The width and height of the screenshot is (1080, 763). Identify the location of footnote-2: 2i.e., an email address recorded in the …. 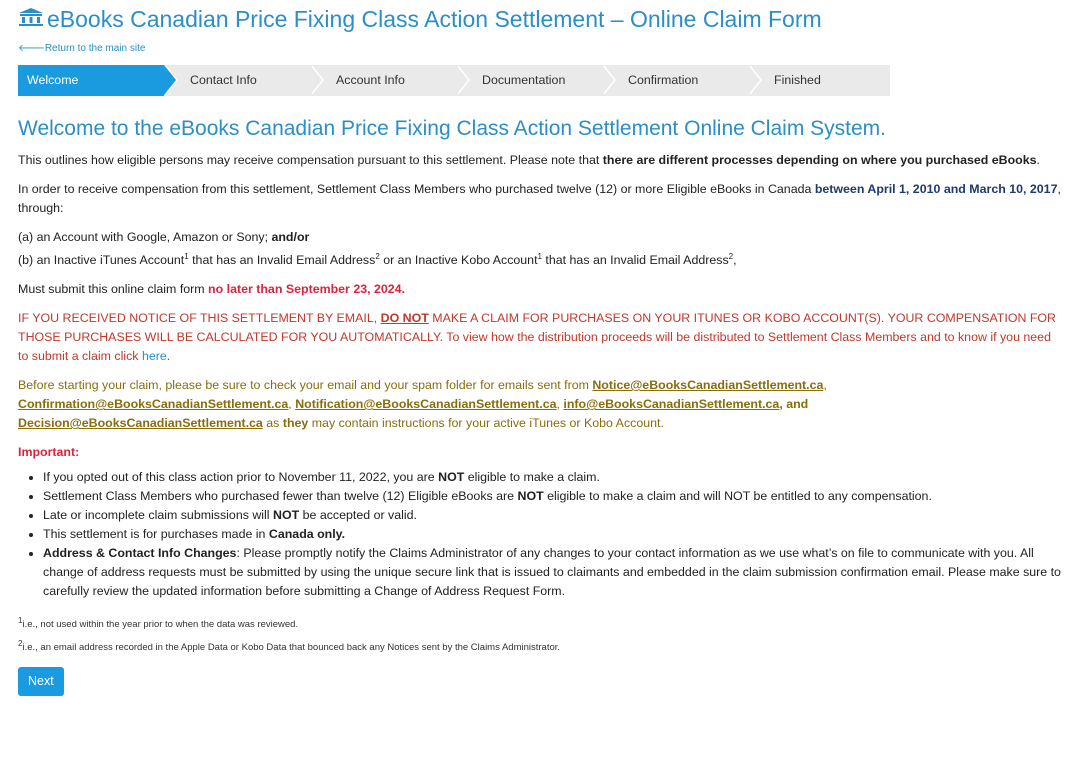
(289, 646).